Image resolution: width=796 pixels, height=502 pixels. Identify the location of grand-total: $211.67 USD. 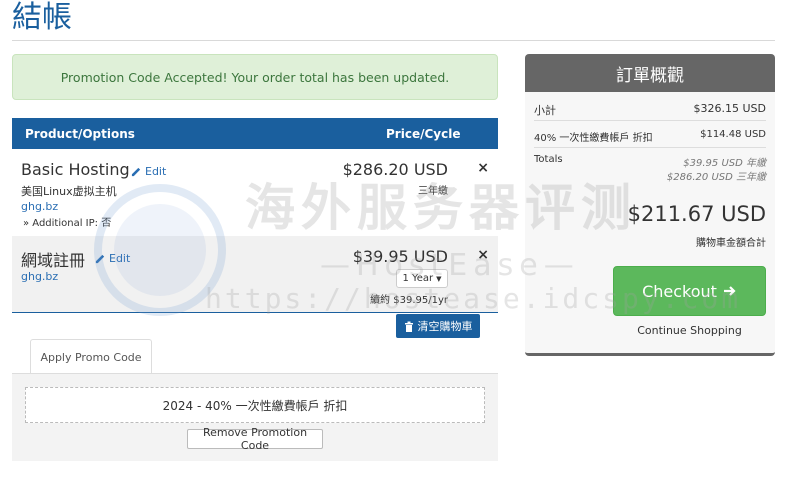
(696, 214).